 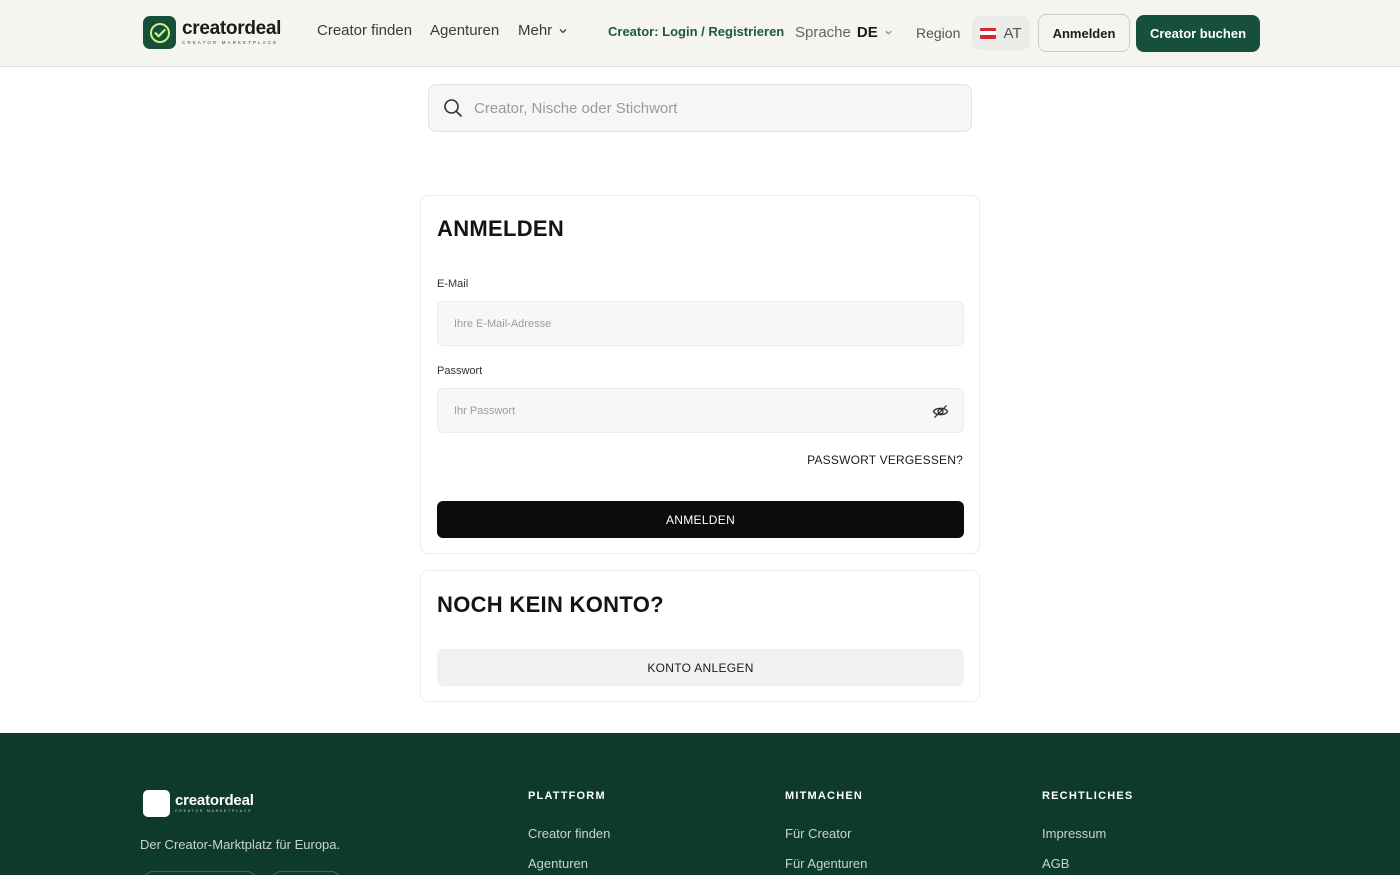 I want to click on register-title: NOCH KEIN KONTO?, so click(x=550, y=604).